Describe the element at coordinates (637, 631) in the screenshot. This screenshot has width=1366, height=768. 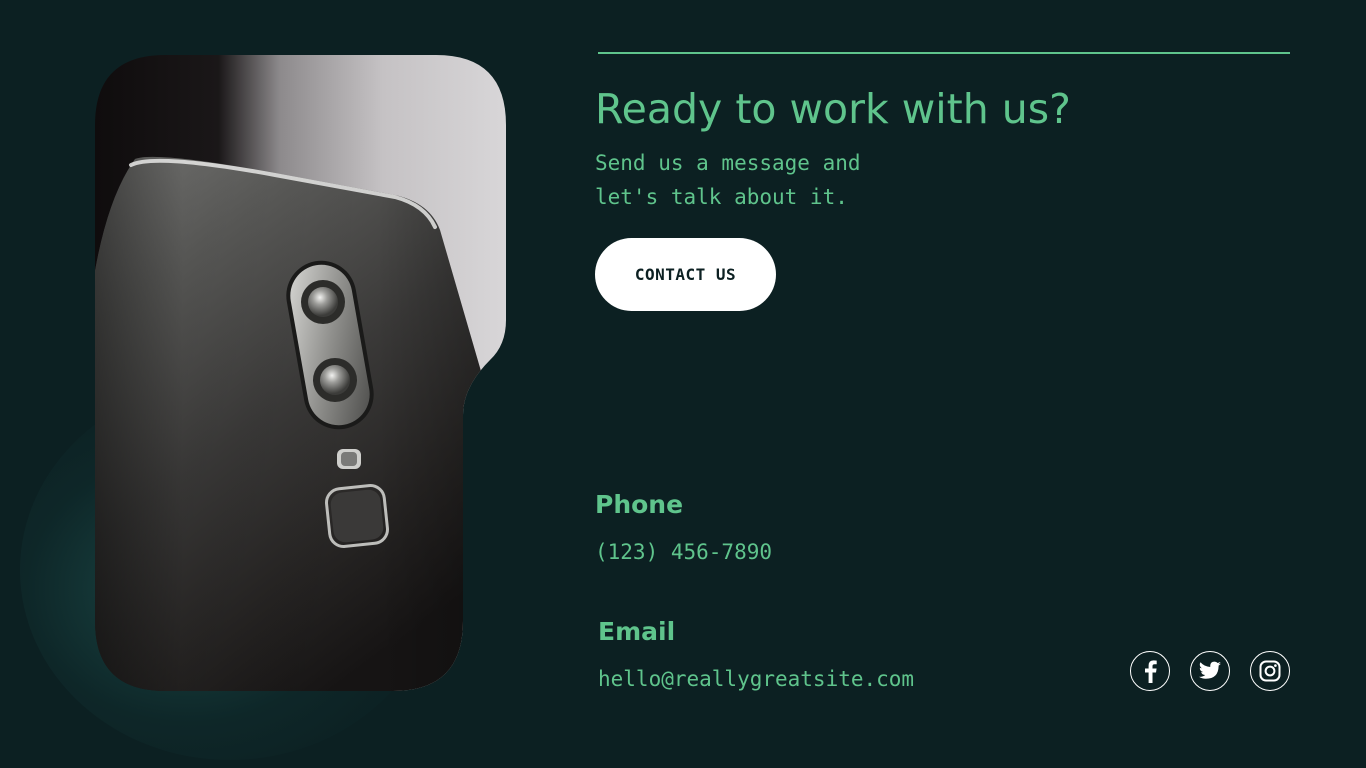
I see `email-label: Email` at that location.